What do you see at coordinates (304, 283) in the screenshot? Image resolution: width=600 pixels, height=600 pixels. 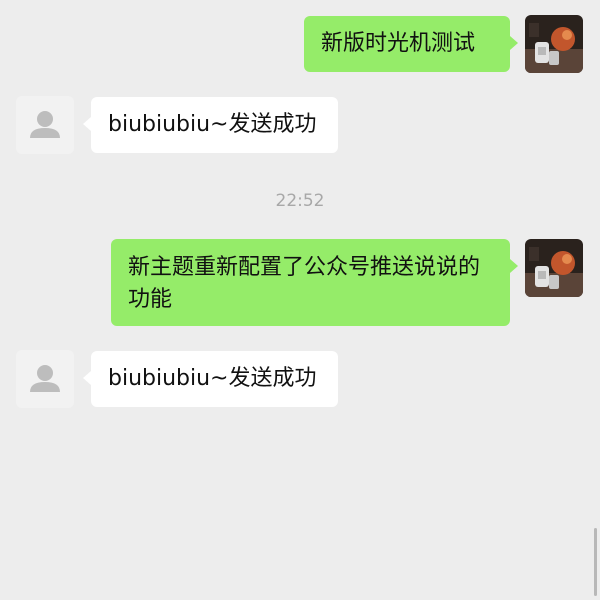 I see `message-text: 新主题重新配置了公众号推送说说的功能` at bounding box center [304, 283].